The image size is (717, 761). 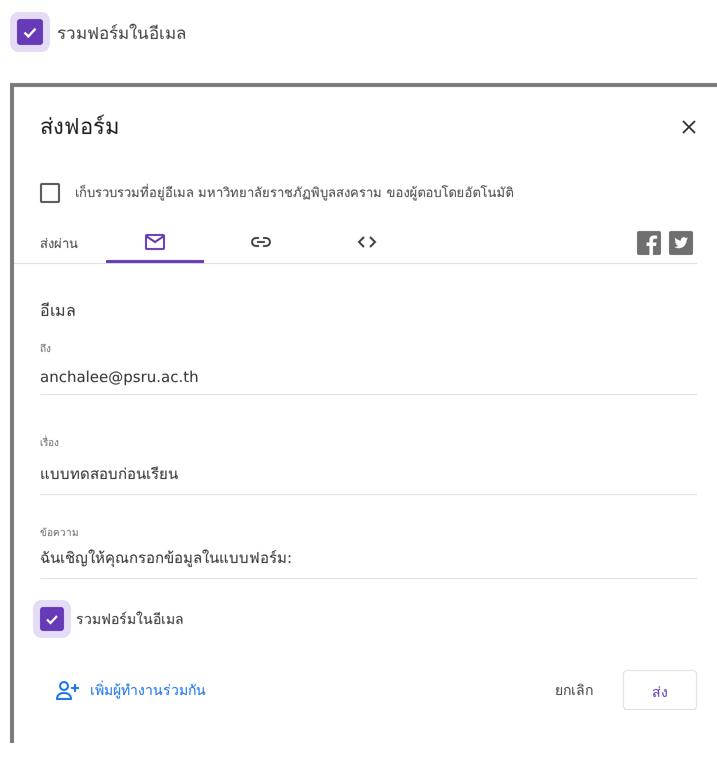 I want to click on input-field: ฉันเชิญให้คุณกรอกข้อมูลในแบบฟอร์ม:, so click(x=368, y=558).